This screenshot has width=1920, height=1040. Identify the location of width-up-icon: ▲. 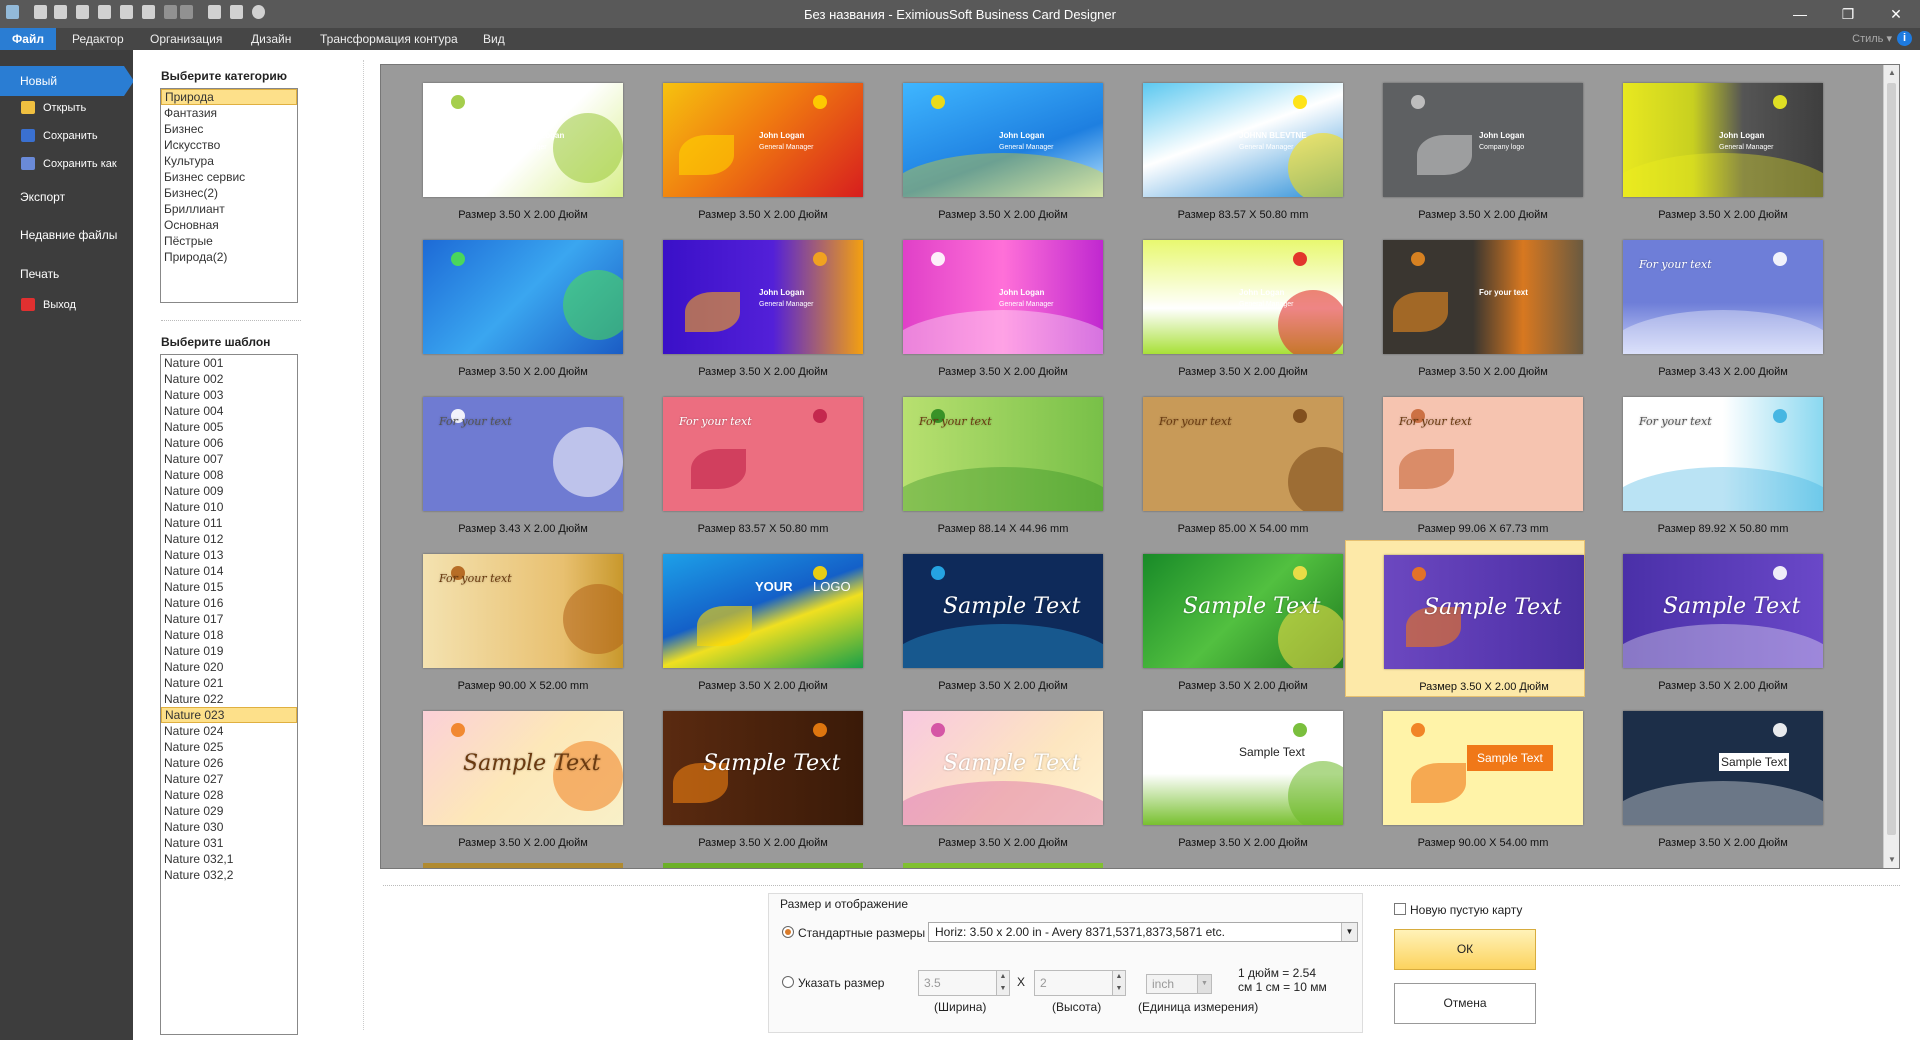
(1002, 977).